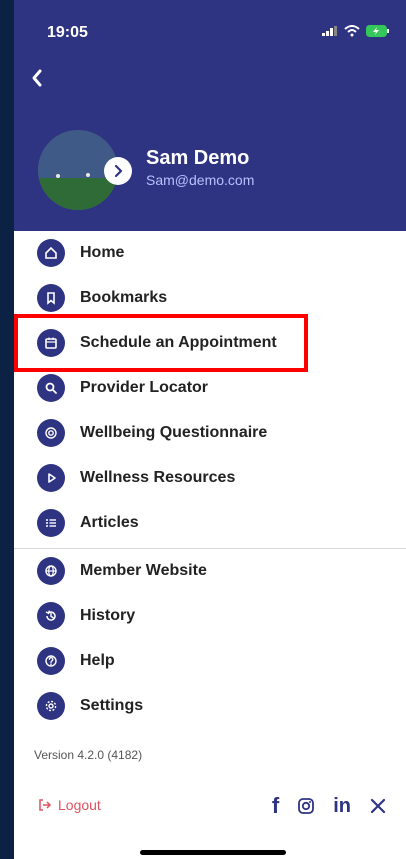 Image resolution: width=406 pixels, height=859 pixels. I want to click on search-icon, so click(51, 388).